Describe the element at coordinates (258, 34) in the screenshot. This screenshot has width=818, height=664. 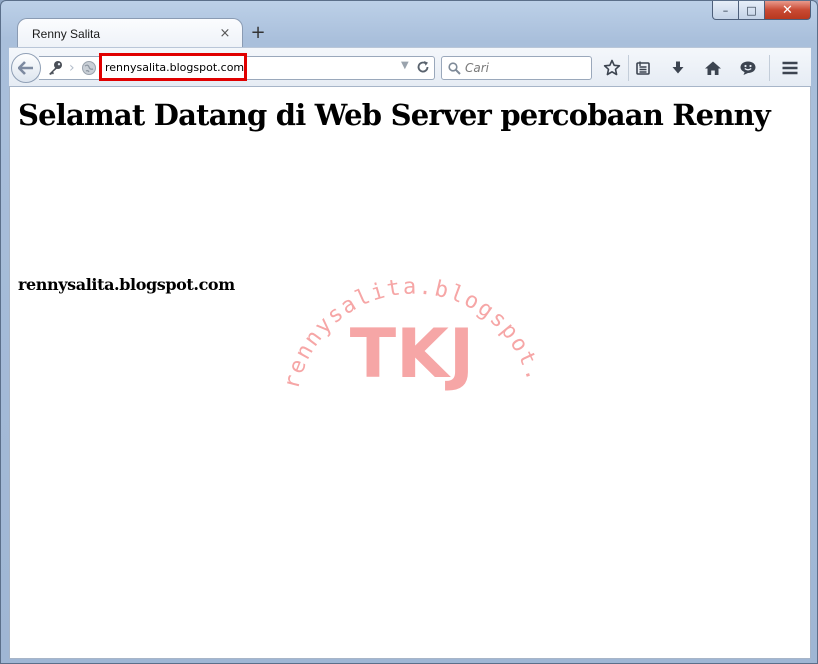
I see `new-tab-button: +` at that location.